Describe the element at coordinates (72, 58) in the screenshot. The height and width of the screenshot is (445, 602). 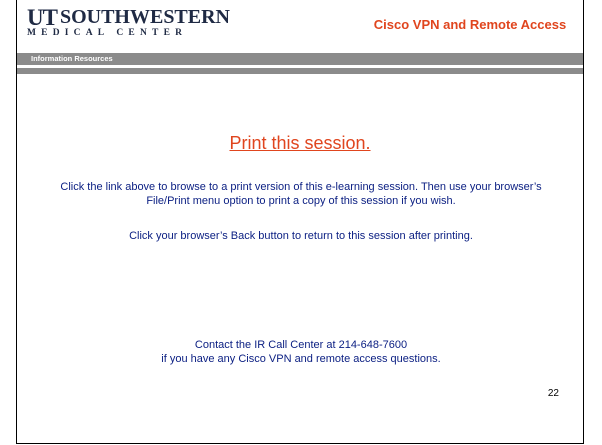
I see `section-label: Information Resources` at that location.